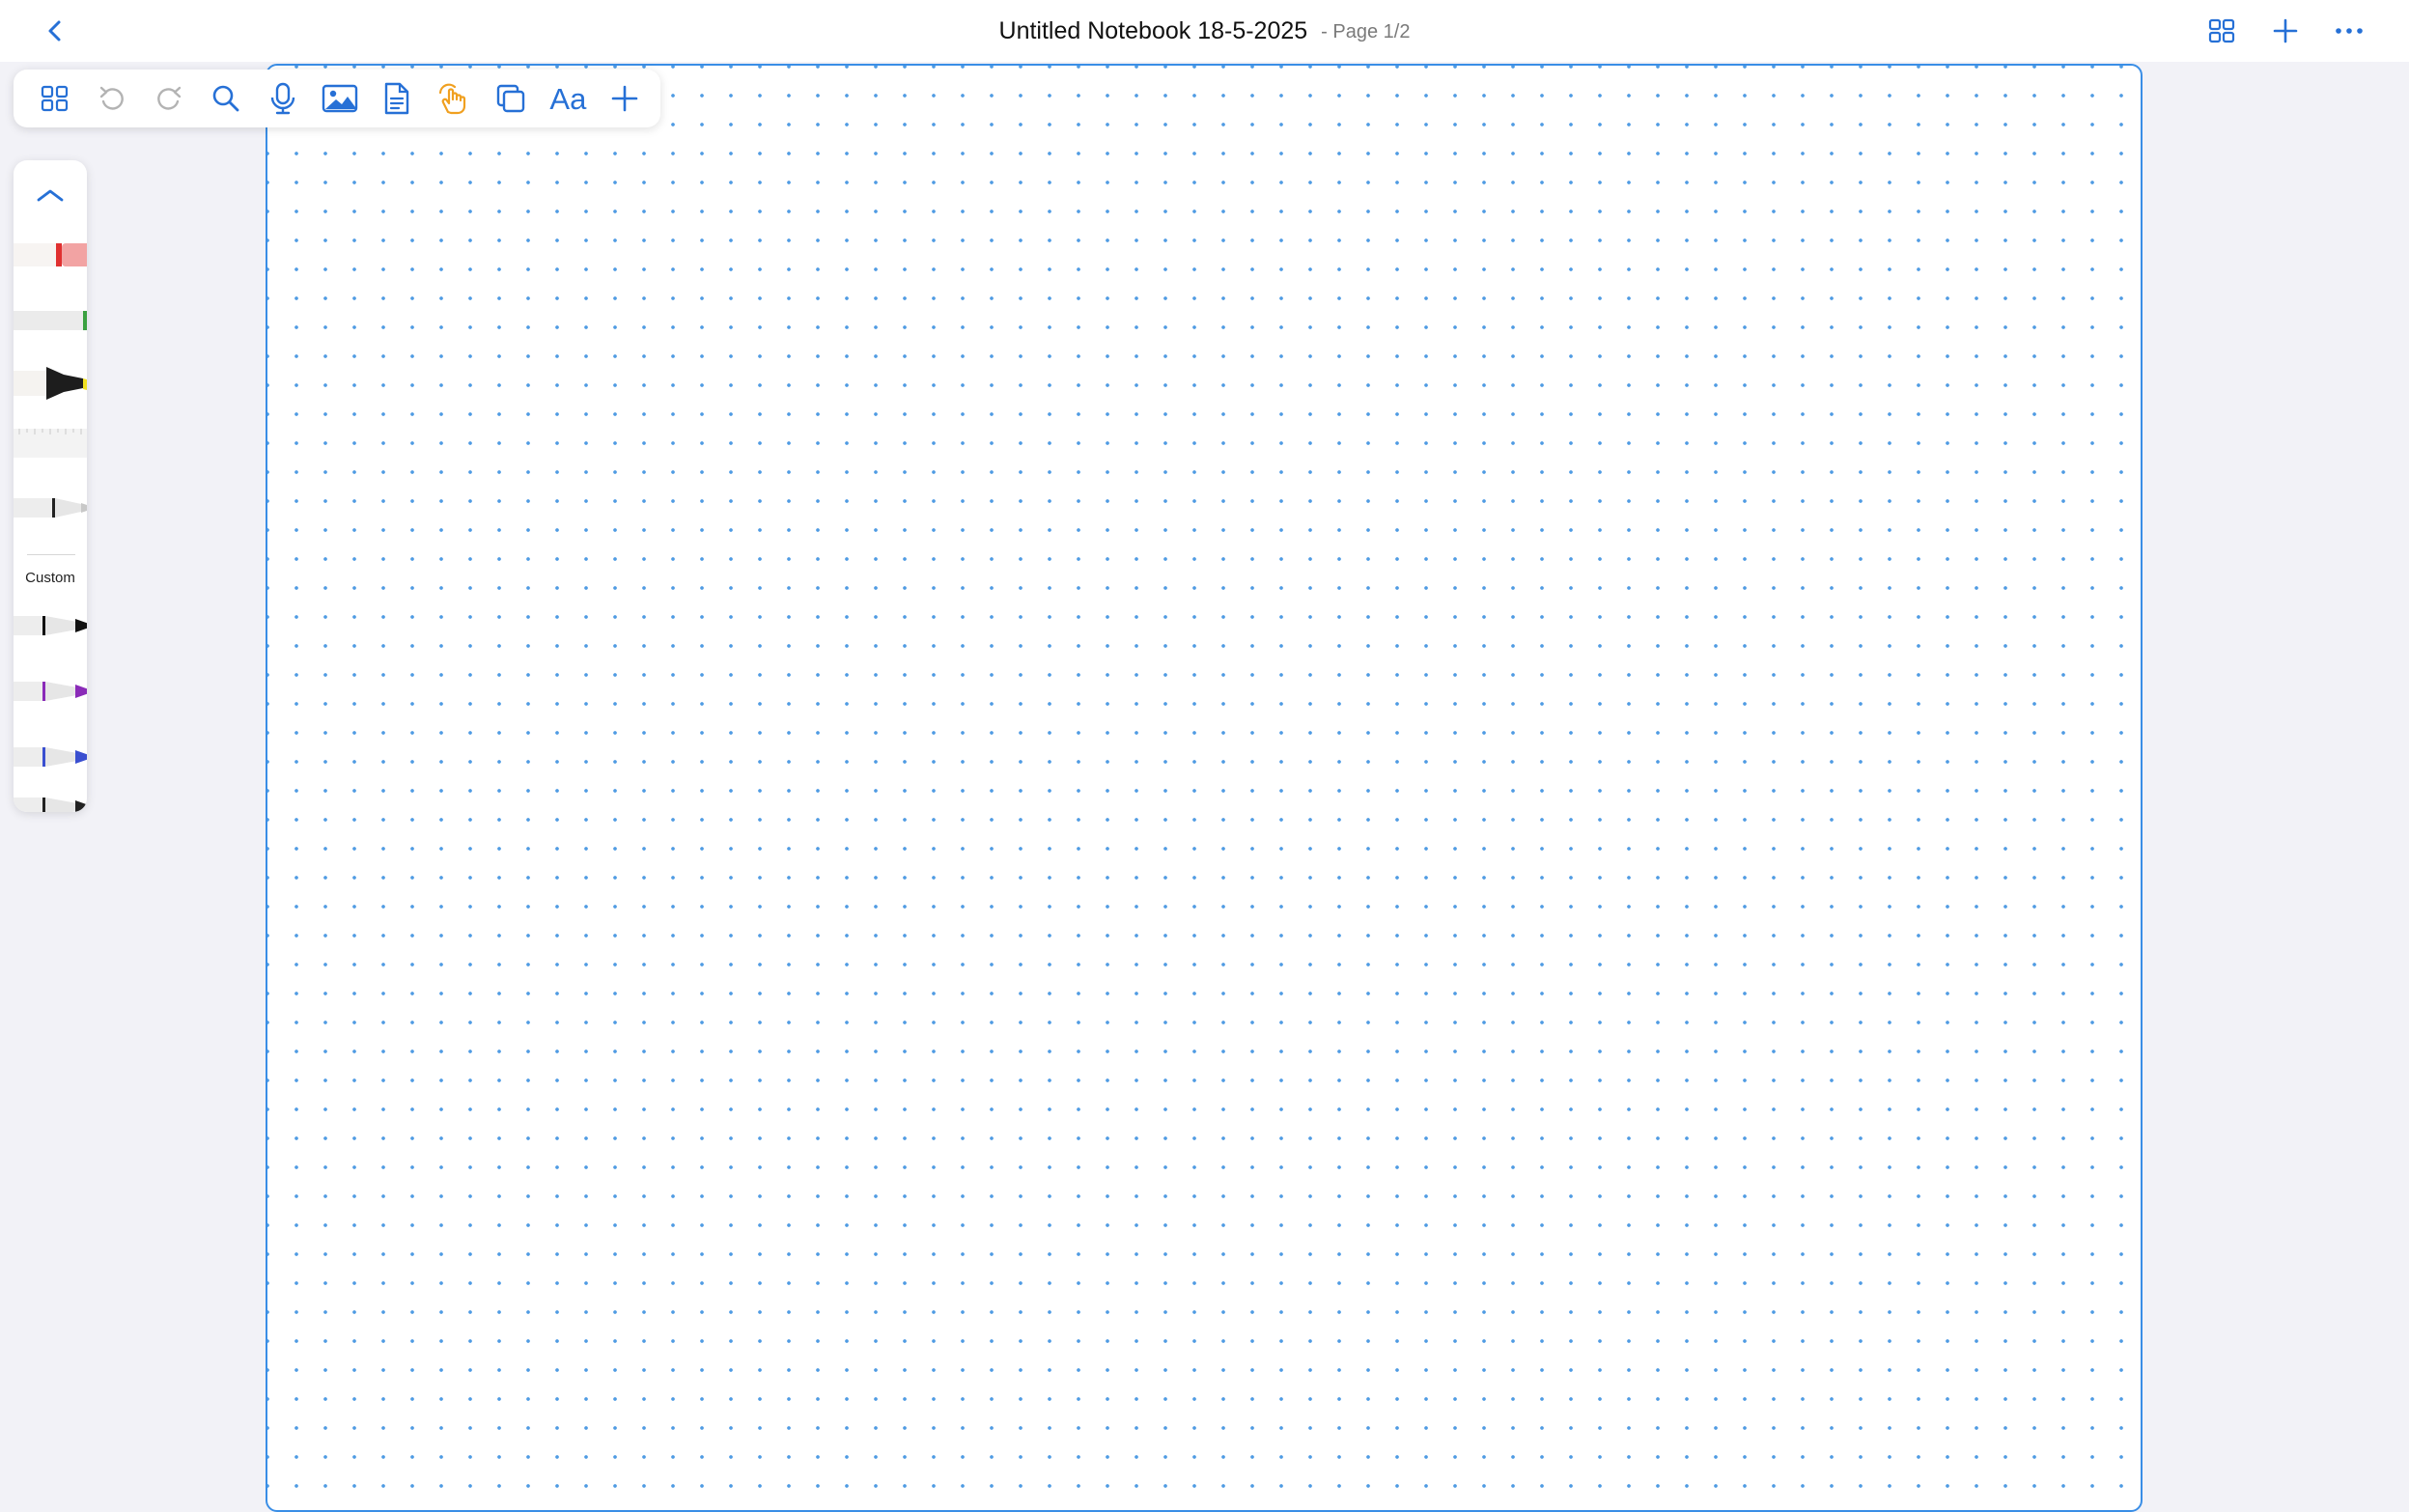 The height and width of the screenshot is (1512, 2409). I want to click on grid-view-icon, so click(2222, 31).